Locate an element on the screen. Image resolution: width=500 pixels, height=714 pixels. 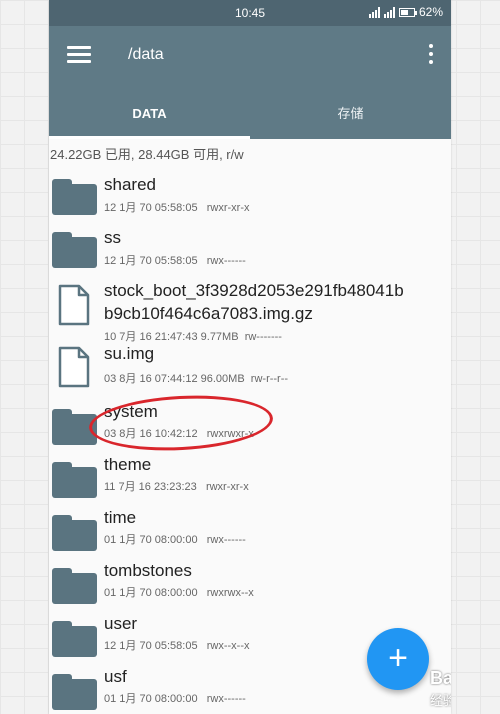
item-meta: 12 1月 70 05:58:05 rwx--x--x is located at coordinates (177, 645).